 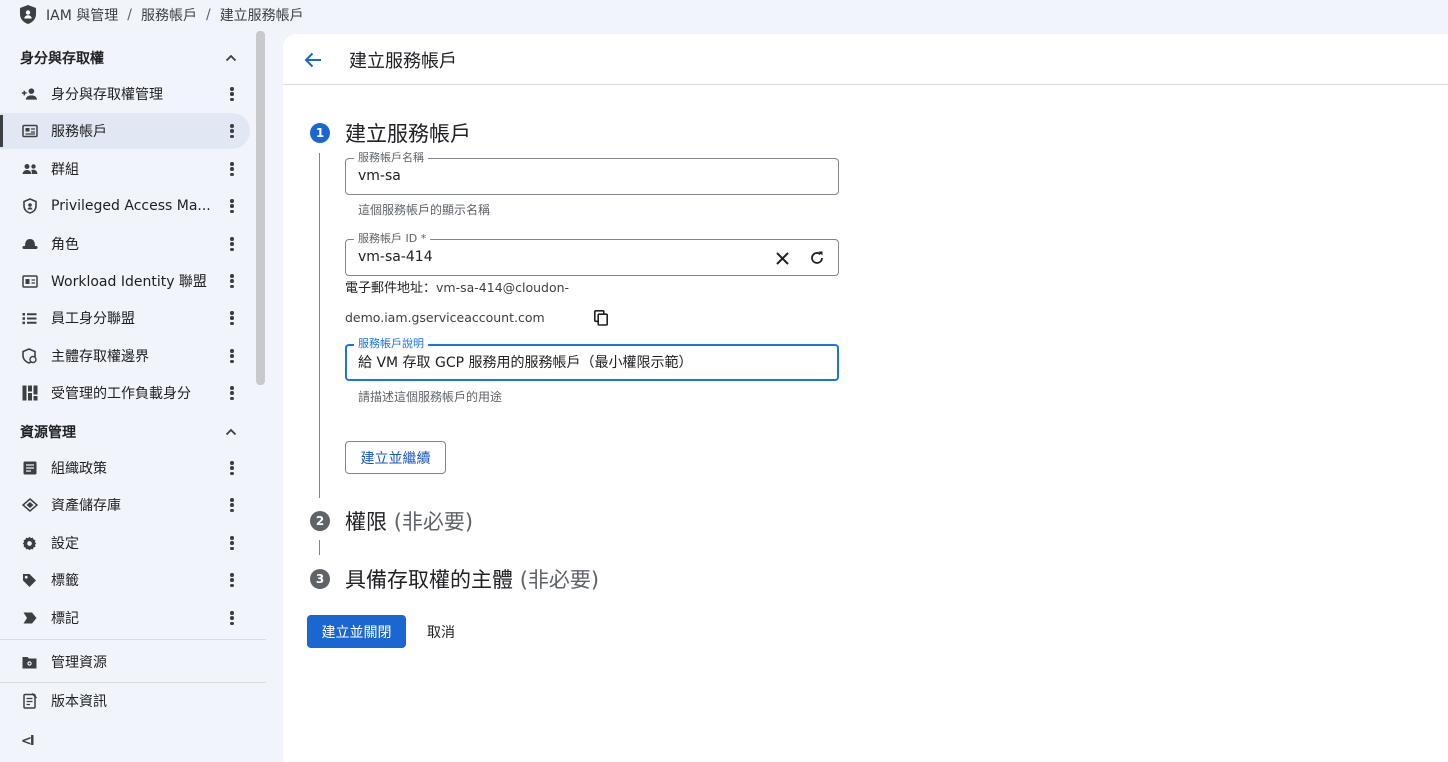 I want to click on service-account-id-field: 服務帳戶 ID *, so click(x=592, y=254).